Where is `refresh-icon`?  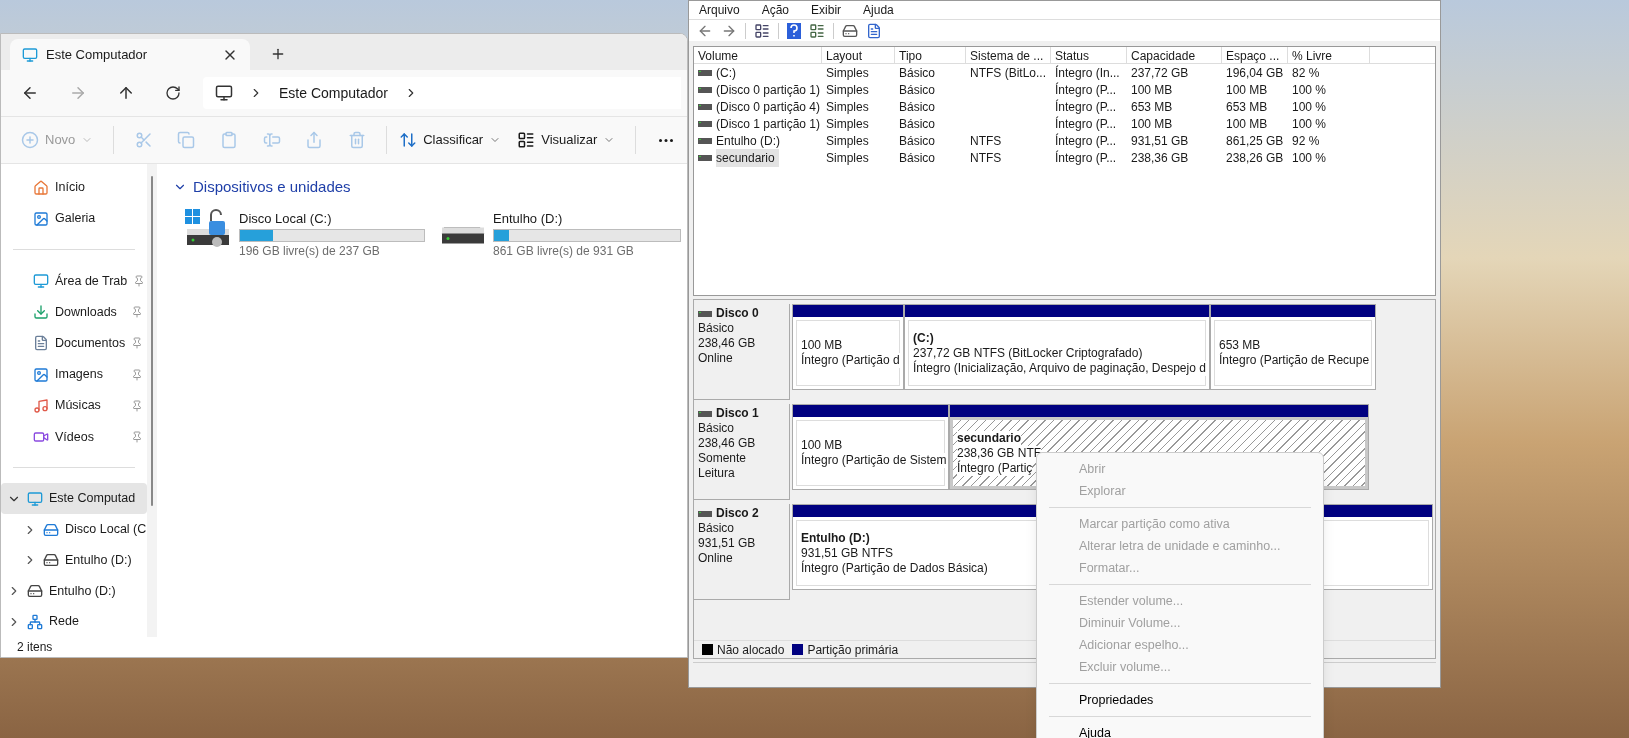 refresh-icon is located at coordinates (173, 93).